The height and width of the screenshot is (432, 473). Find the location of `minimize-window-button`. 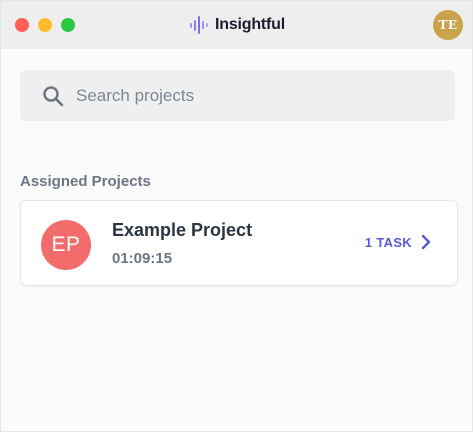

minimize-window-button is located at coordinates (45, 25).